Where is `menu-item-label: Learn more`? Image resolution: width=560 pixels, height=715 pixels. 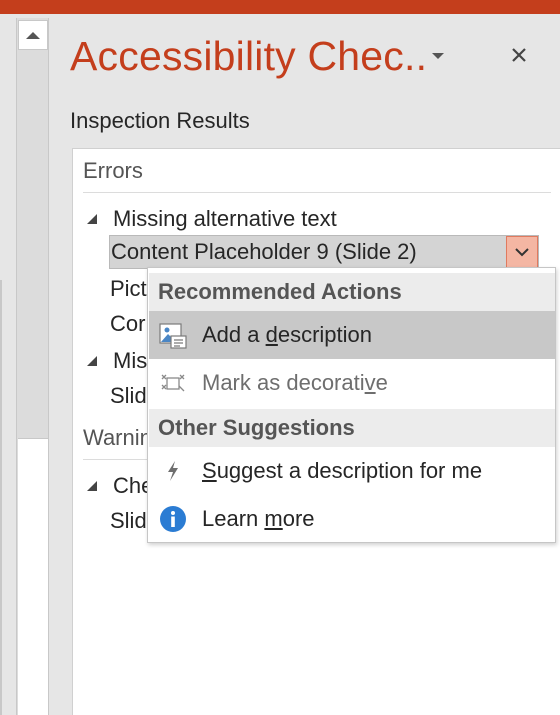 menu-item-label: Learn more is located at coordinates (258, 518).